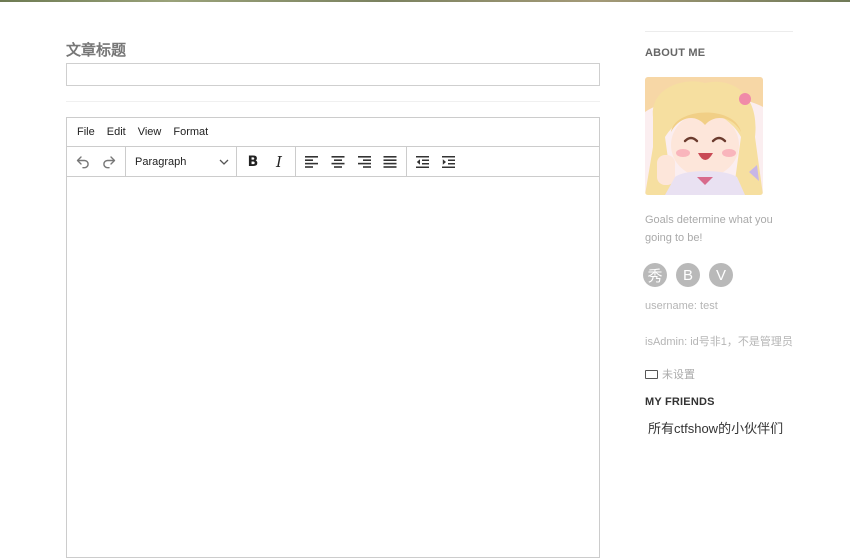 The height and width of the screenshot is (558, 850). I want to click on sidebar-divider, so click(719, 31).